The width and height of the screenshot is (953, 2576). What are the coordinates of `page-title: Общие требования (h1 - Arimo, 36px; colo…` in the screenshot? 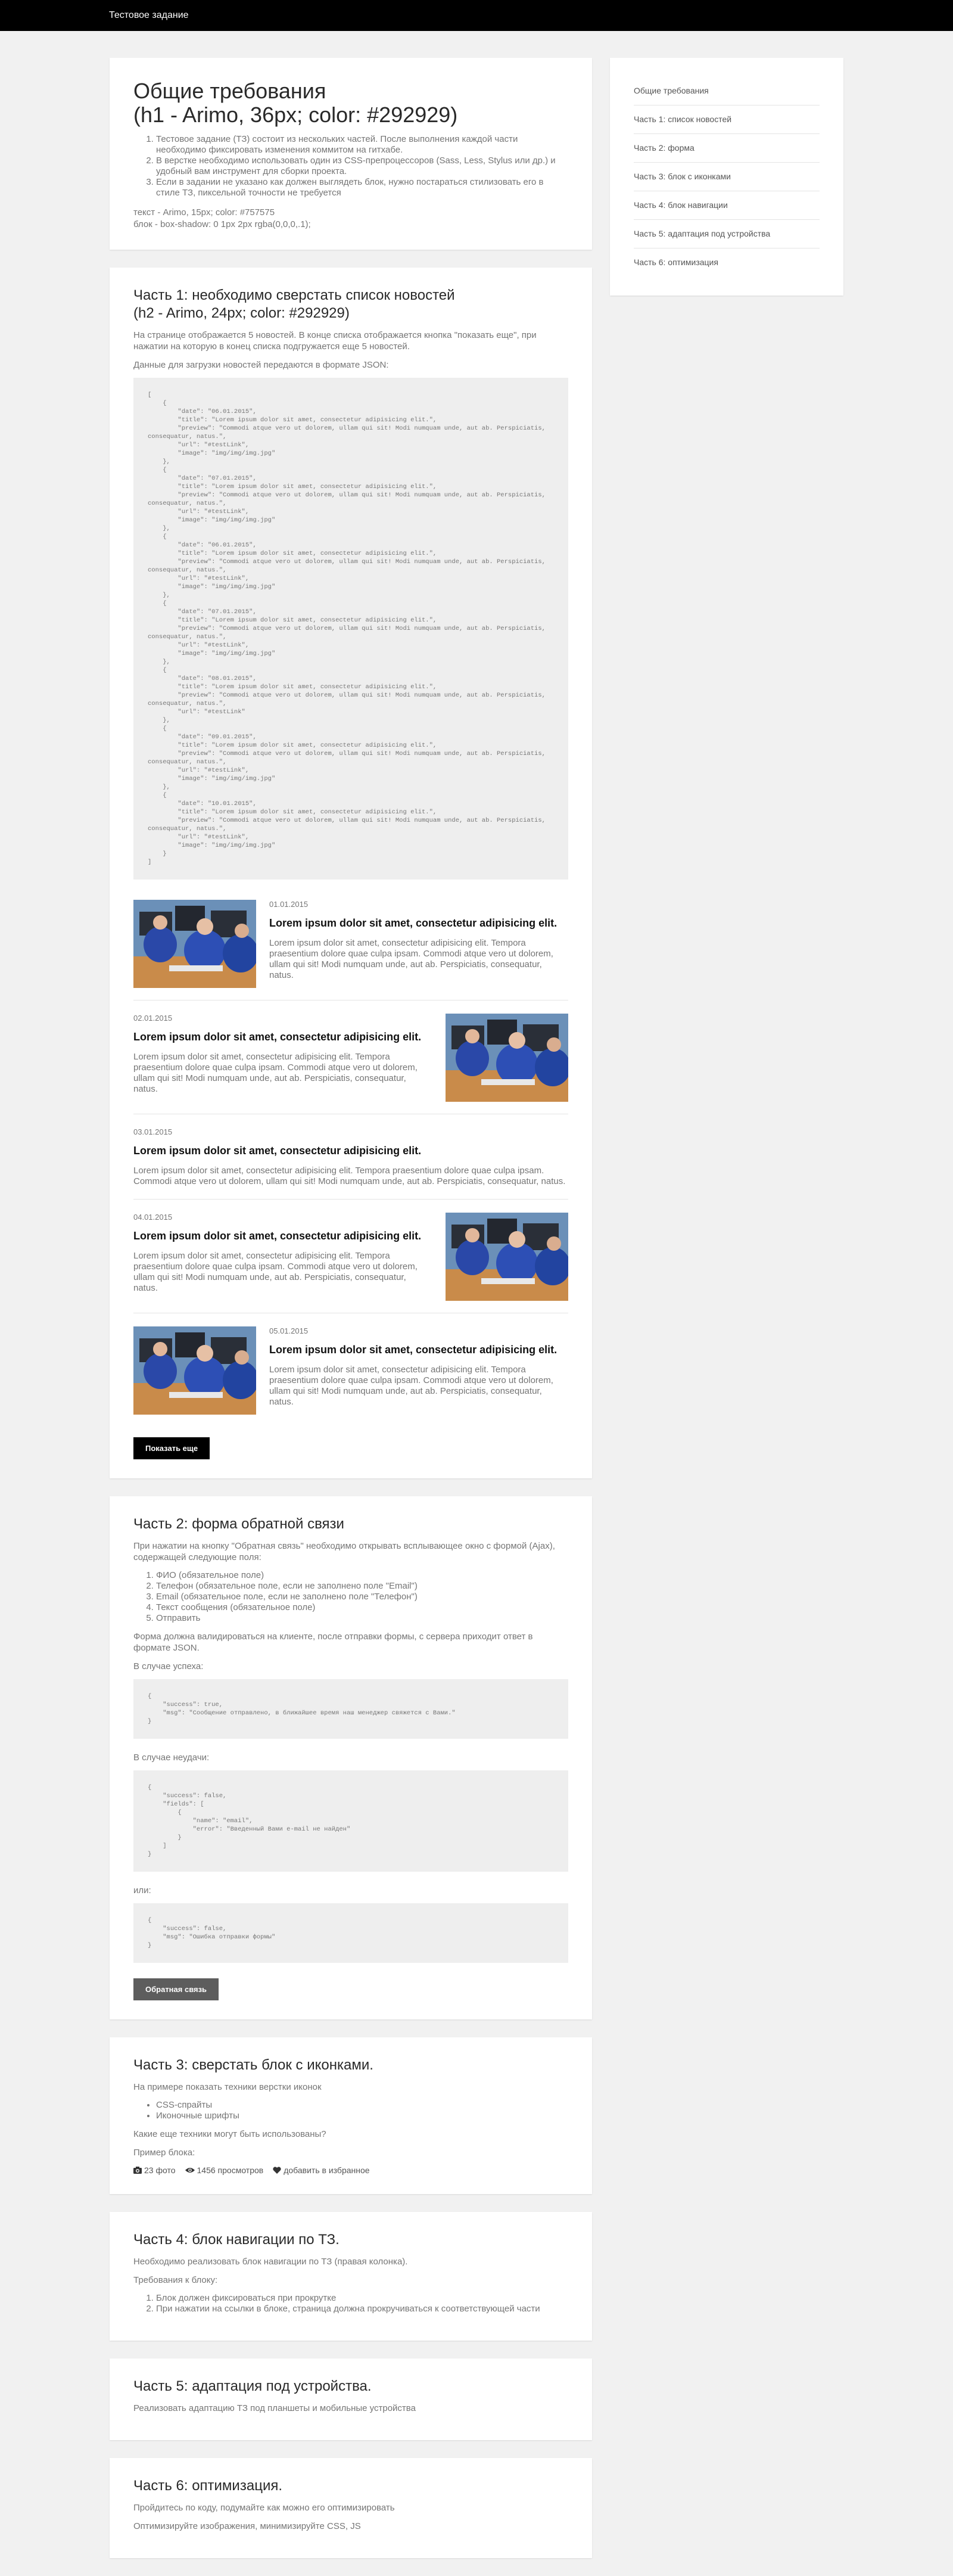 It's located at (350, 103).